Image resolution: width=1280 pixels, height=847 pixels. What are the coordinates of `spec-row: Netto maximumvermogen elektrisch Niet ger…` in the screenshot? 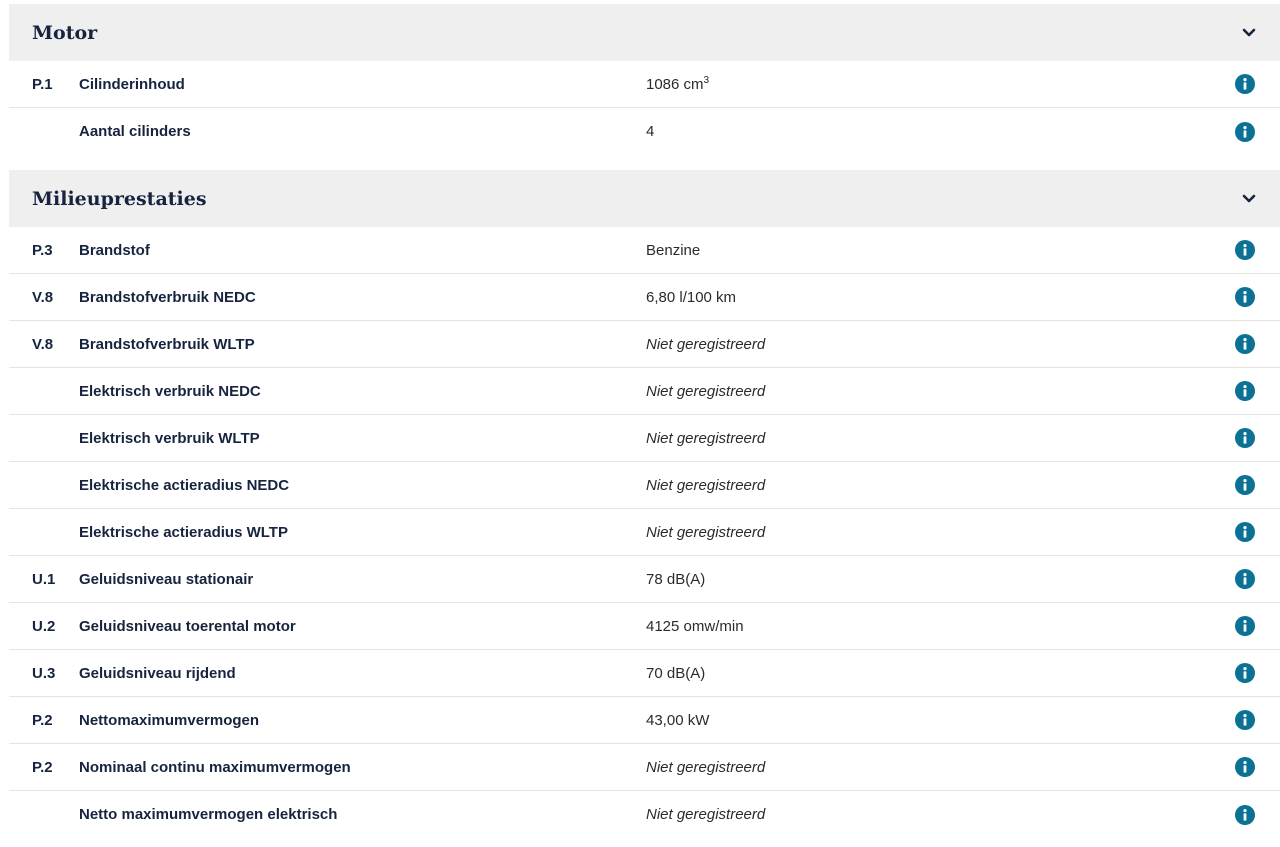 It's located at (644, 814).